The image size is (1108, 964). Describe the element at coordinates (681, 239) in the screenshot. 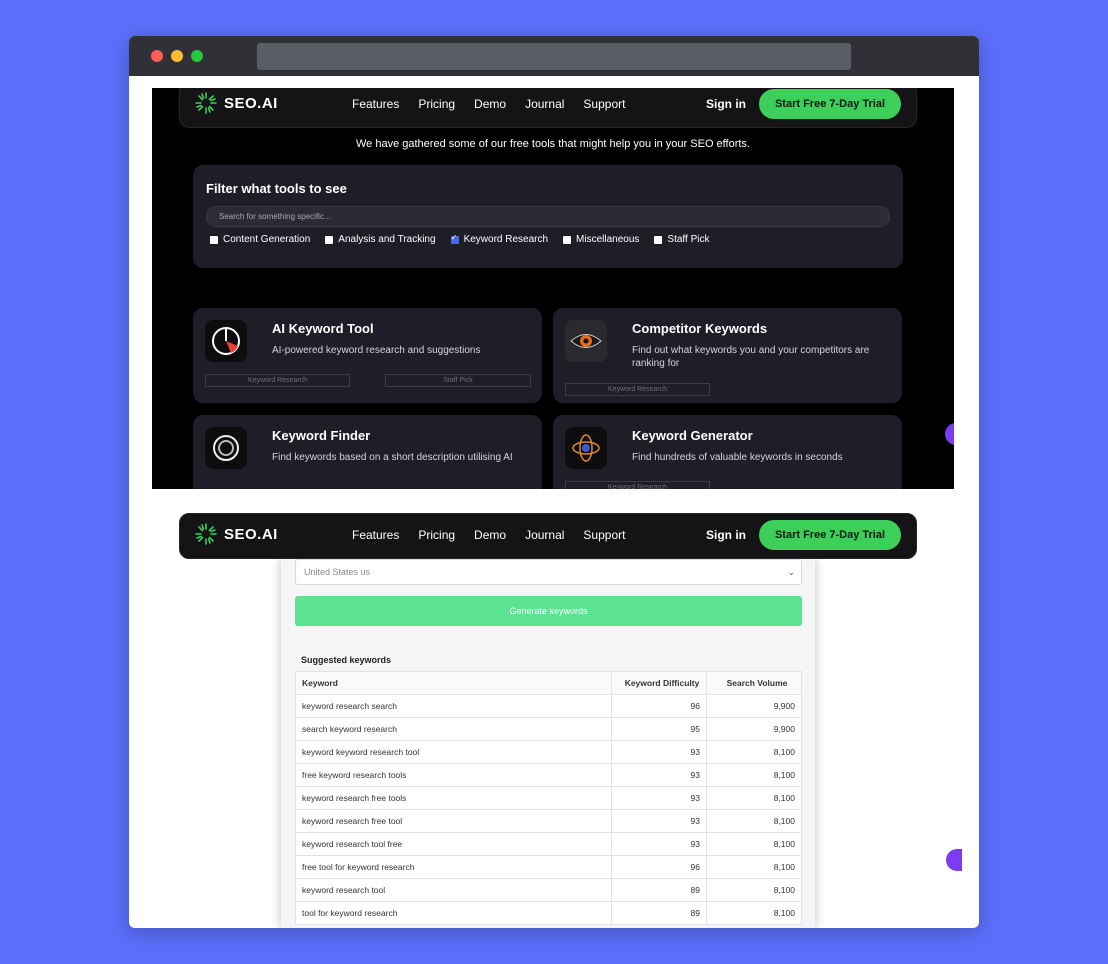

I see `filter-staff-pick: Staff Pick` at that location.